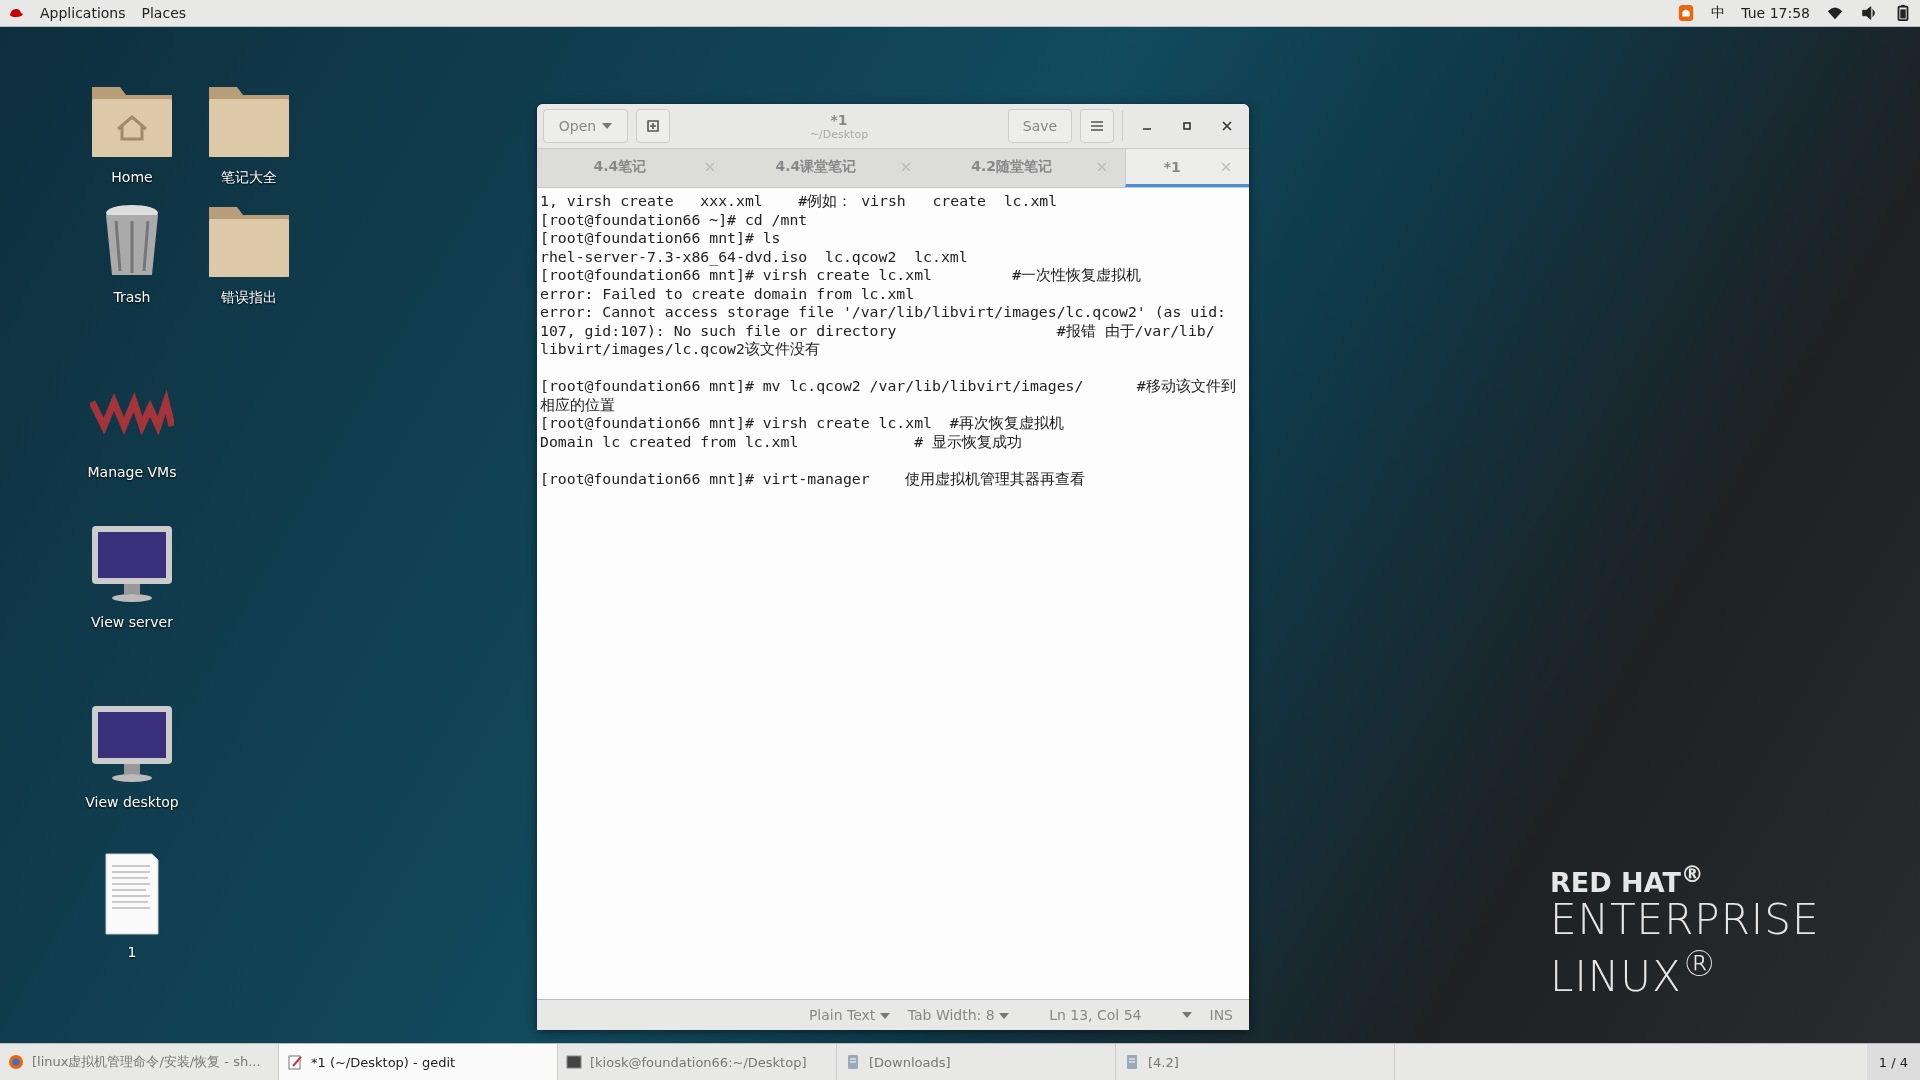  I want to click on window-title: *1, so click(839, 119).